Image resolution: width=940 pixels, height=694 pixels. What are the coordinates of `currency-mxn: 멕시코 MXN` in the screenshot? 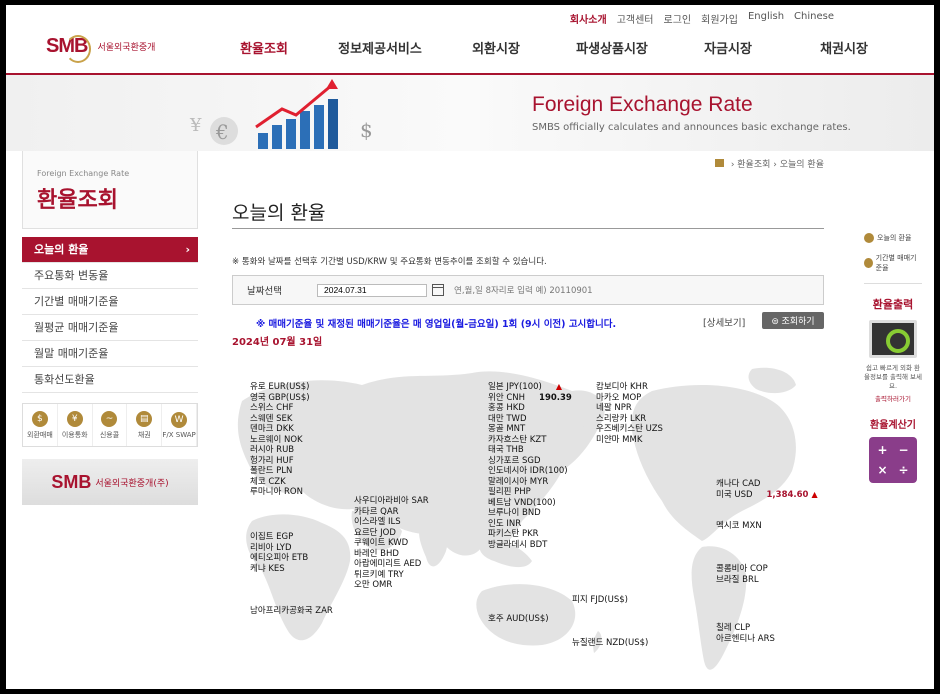 It's located at (739, 526).